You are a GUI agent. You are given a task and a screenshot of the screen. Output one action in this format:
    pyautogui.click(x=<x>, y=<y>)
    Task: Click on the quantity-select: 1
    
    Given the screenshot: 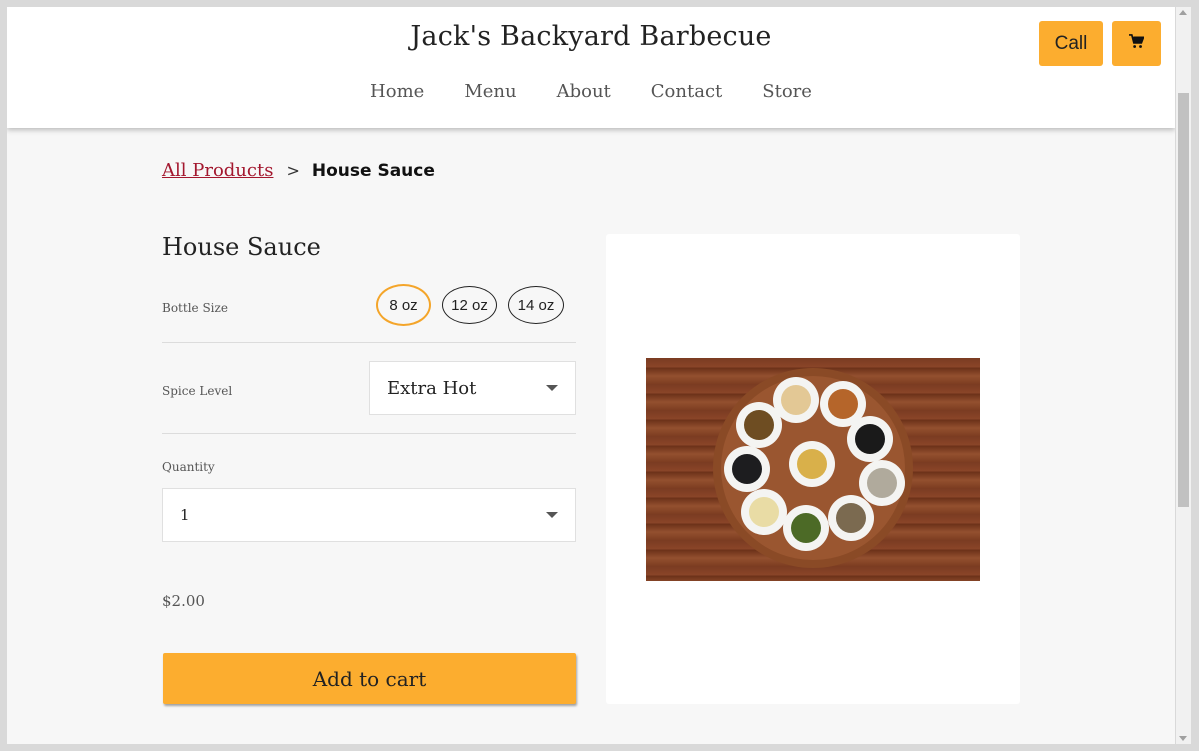 What is the action you would take?
    pyautogui.click(x=369, y=515)
    